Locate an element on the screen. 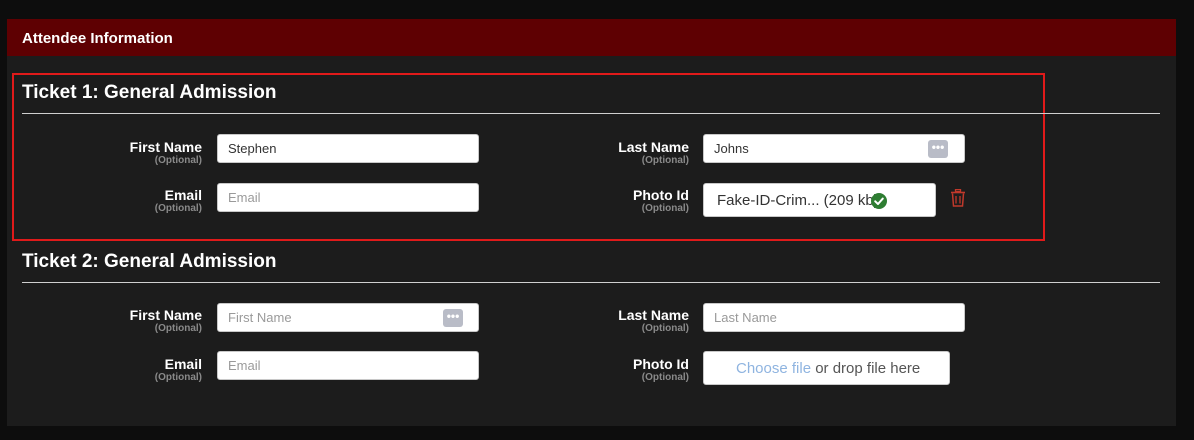 The image size is (1194, 440). ticket-1-first-name-input is located at coordinates (348, 148).